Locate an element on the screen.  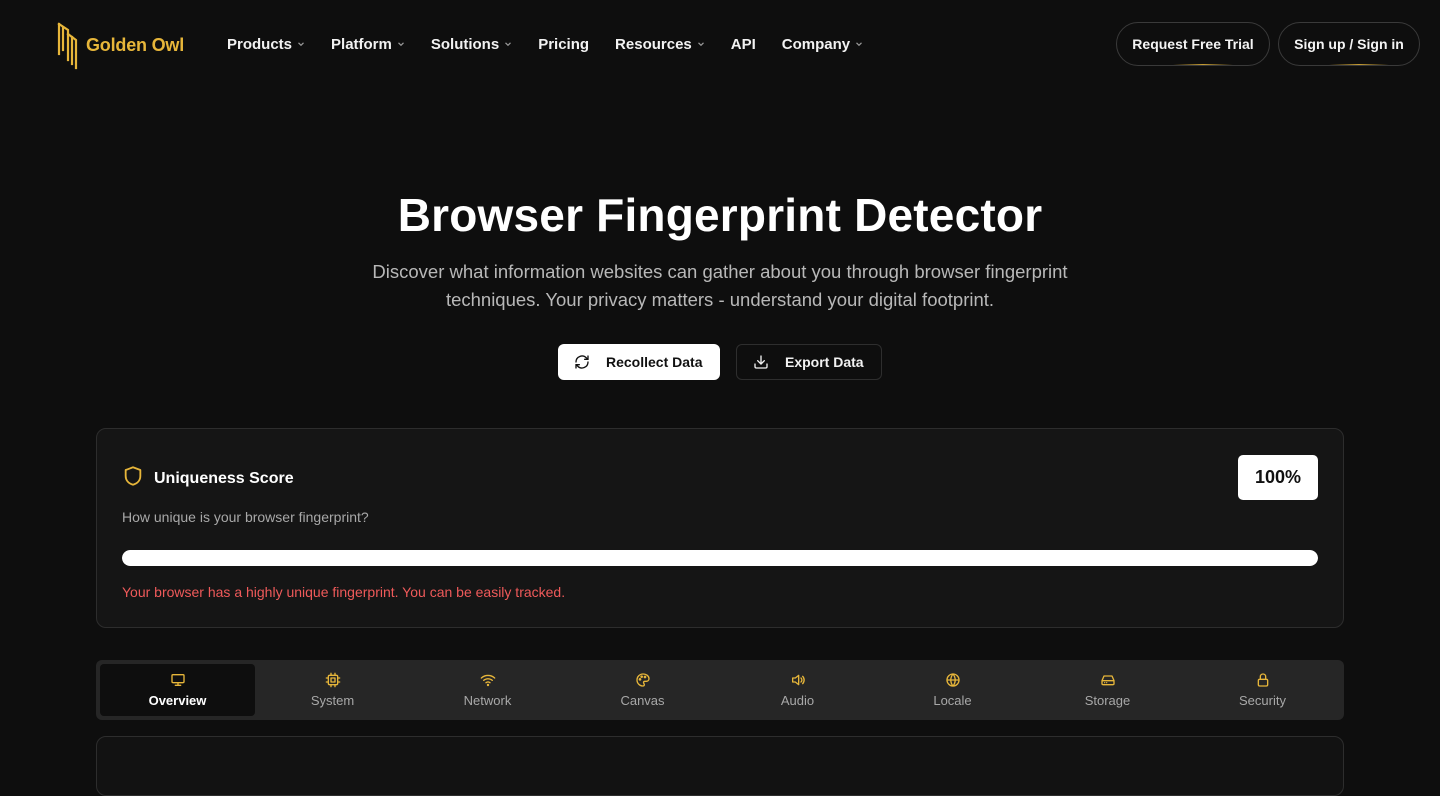
page-title: Browser Fingerprint Detector is located at coordinates (720, 215).